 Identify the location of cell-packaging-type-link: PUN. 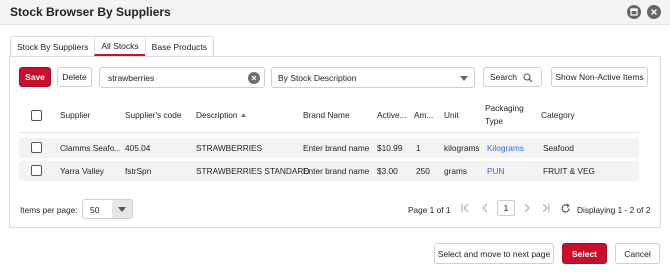
(496, 171).